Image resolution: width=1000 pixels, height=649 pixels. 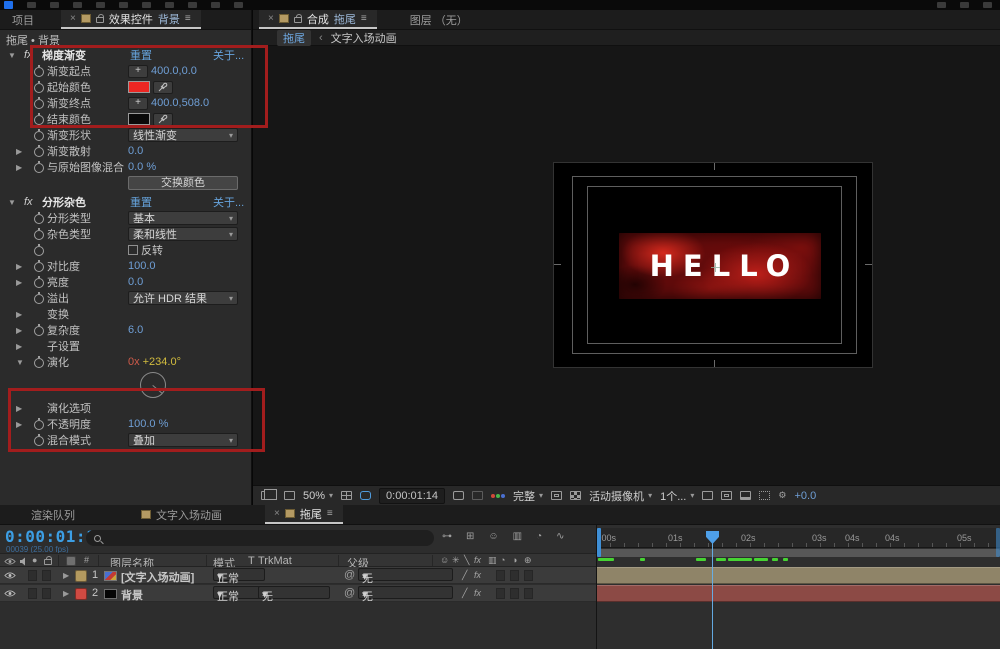 I want to click on mini-flowchart-icon: ⊶, so click(x=447, y=536).